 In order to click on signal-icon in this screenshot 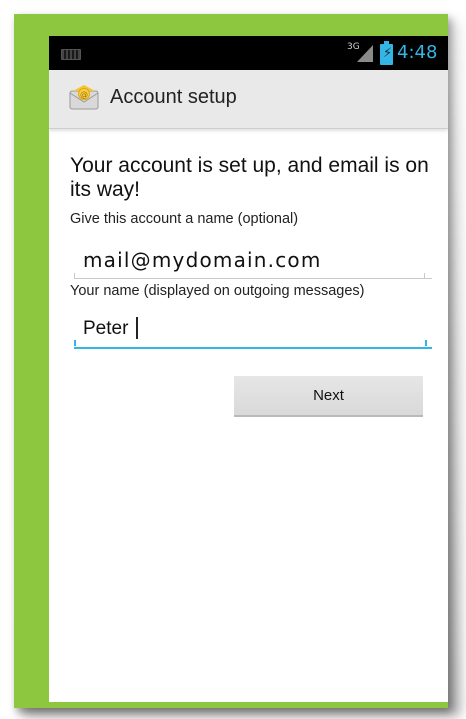, I will do `click(365, 53)`.